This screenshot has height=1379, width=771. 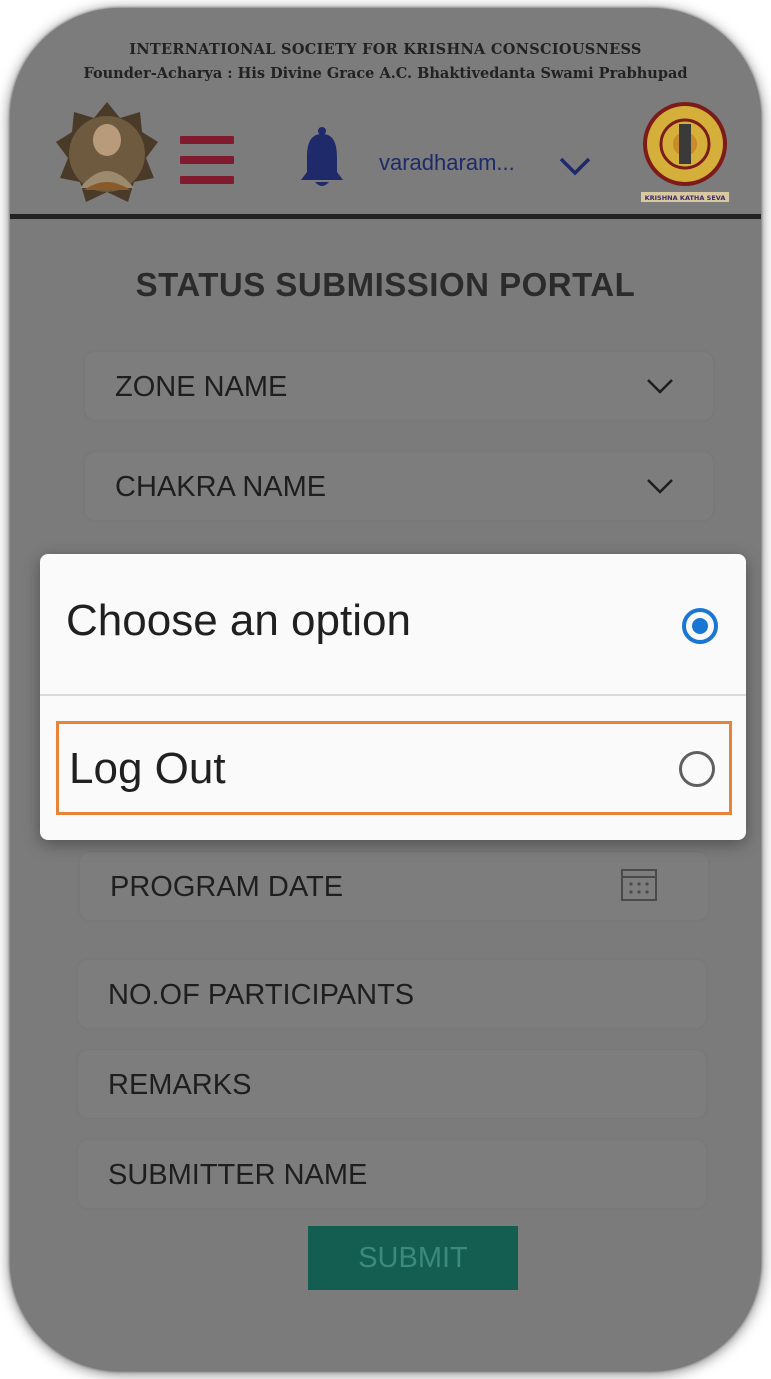 I want to click on zone-name-label: ZONE NAME, so click(x=201, y=387).